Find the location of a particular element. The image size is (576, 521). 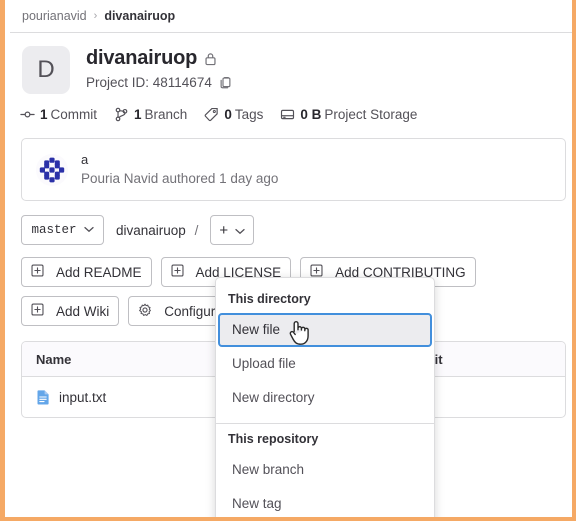

project-header: D divanairuop Project ID: 48114674 is located at coordinates (291, 63).